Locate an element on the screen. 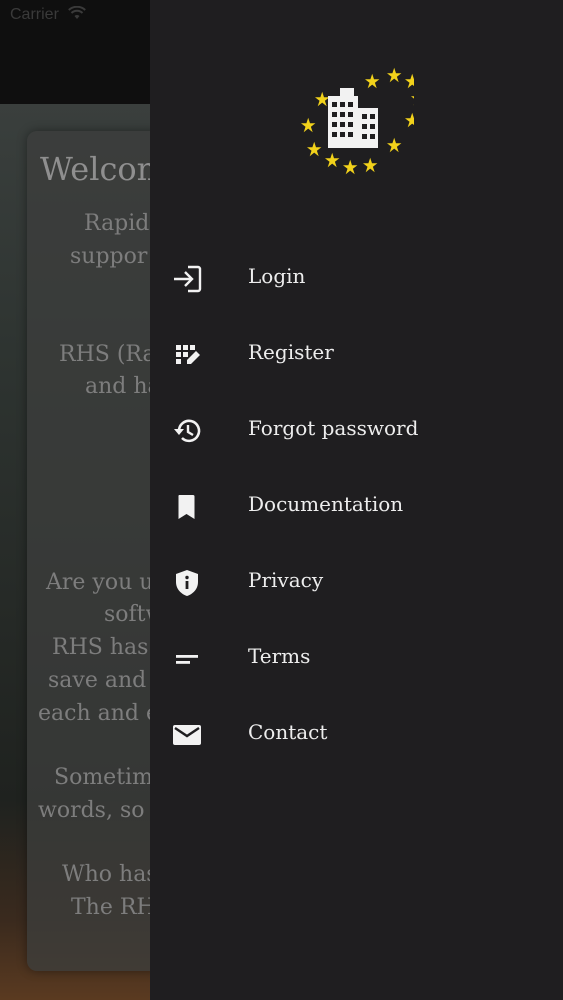  bg-text-line: RHS (Ra is located at coordinates (107, 354).